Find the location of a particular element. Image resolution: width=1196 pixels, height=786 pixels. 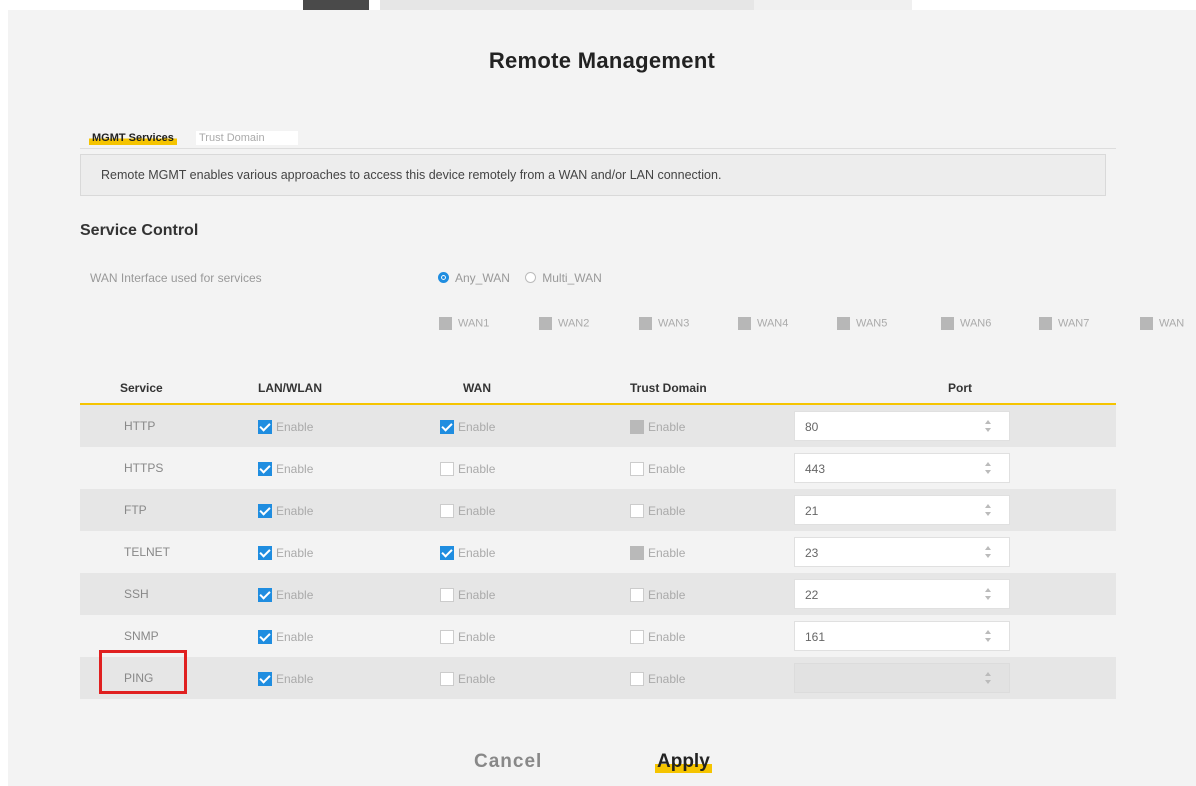

port-value: 161 is located at coordinates (815, 637).